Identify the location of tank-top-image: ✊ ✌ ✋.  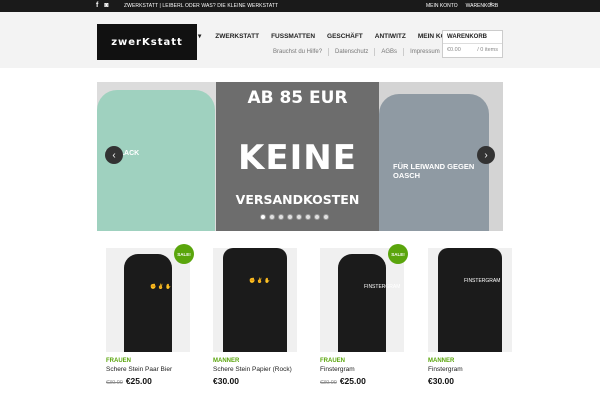
(148, 303).